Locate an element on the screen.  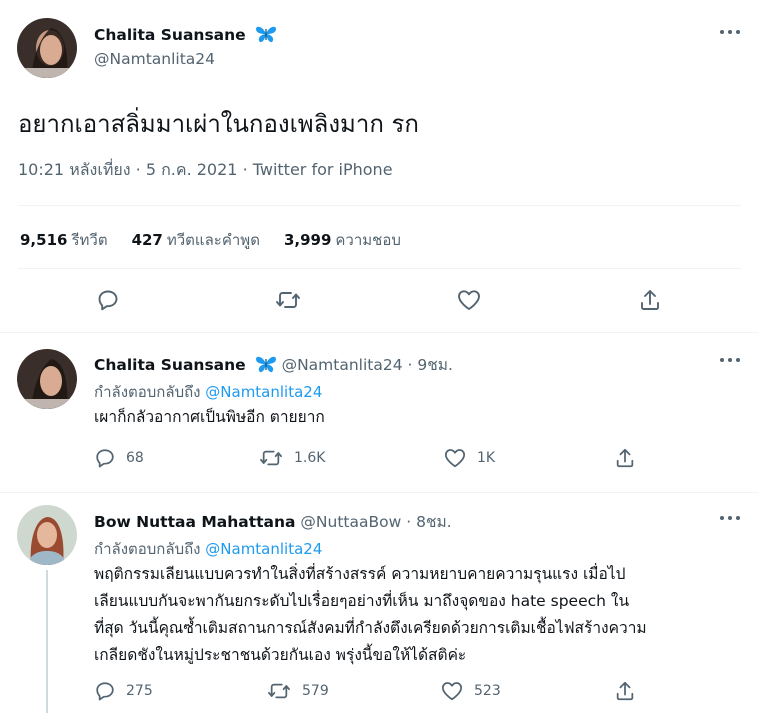
reply-button is located at coordinates (108, 300).